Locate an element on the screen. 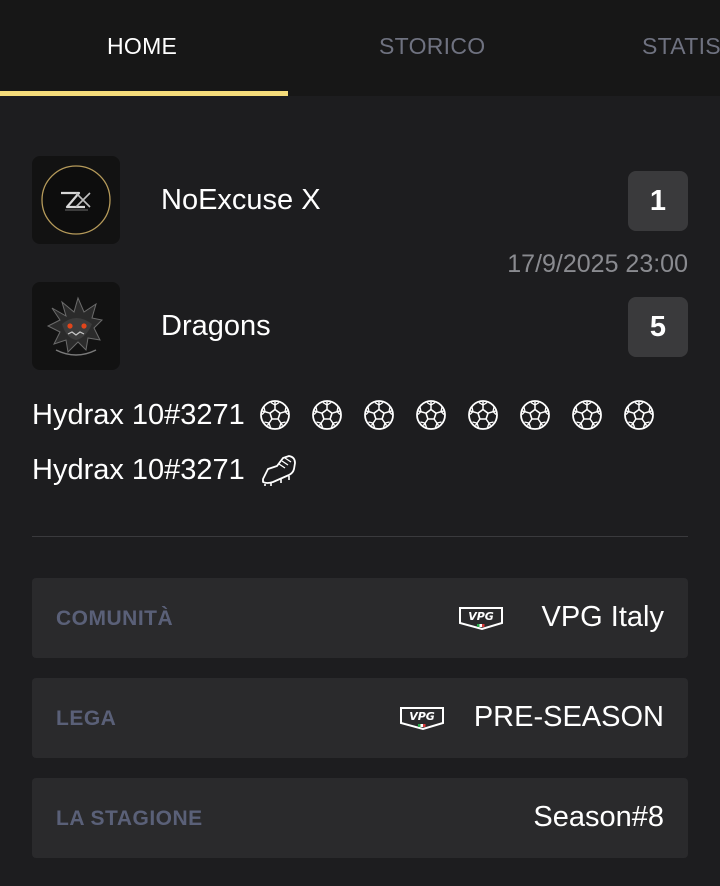 The width and height of the screenshot is (720, 886). dragon-logo-icon is located at coordinates (75, 326).